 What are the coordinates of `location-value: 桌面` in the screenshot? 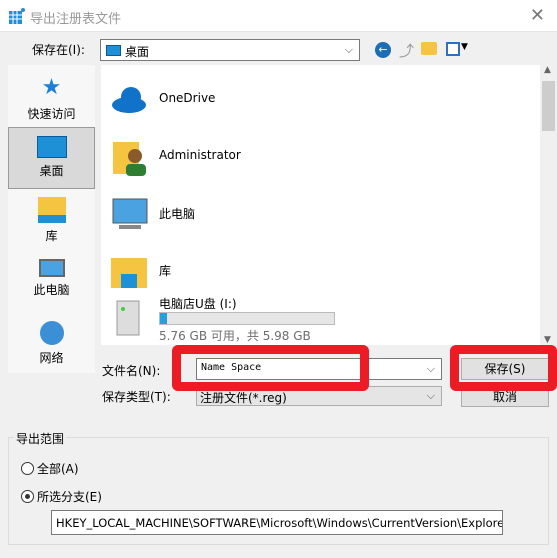 It's located at (137, 52).